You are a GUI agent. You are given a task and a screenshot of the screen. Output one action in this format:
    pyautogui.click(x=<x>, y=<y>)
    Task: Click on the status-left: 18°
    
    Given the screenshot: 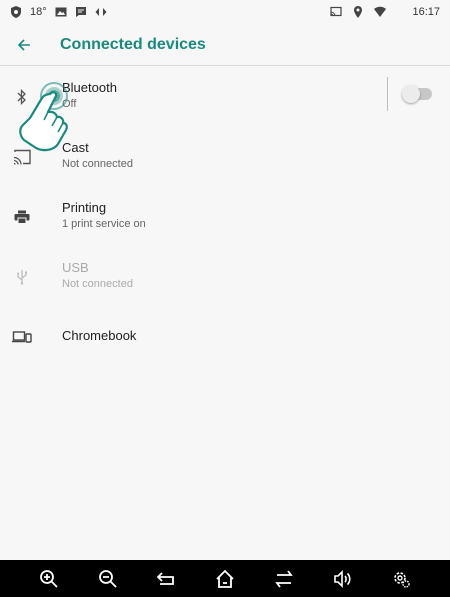 What is the action you would take?
    pyautogui.click(x=58, y=12)
    